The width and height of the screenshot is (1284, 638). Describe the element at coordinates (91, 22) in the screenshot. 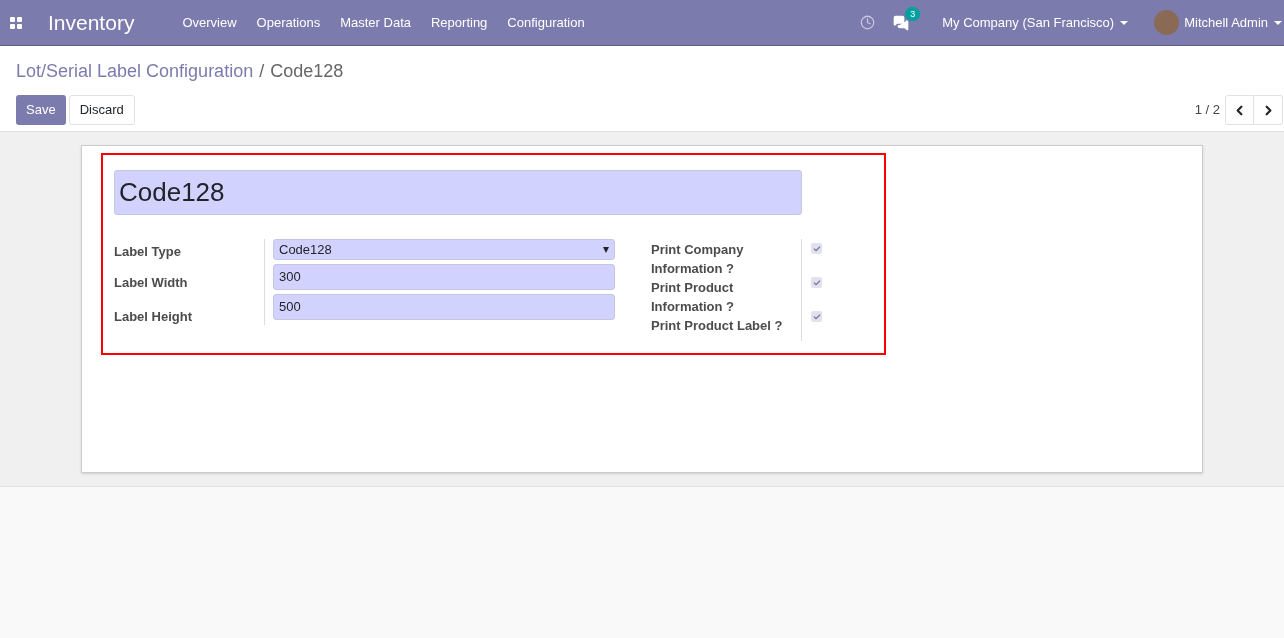

I see `app-name: Inventory` at that location.